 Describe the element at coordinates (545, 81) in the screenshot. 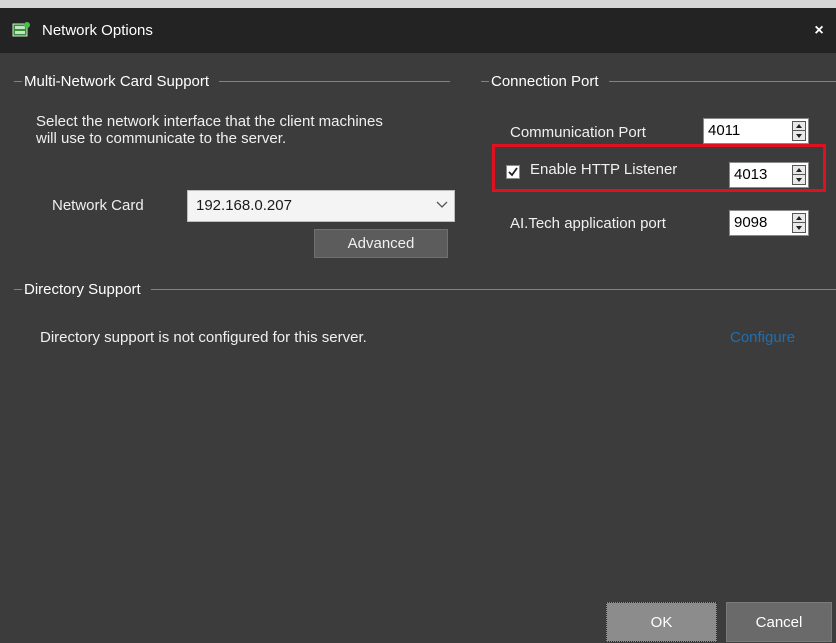

I see `connection-port-header: Connection Port` at that location.